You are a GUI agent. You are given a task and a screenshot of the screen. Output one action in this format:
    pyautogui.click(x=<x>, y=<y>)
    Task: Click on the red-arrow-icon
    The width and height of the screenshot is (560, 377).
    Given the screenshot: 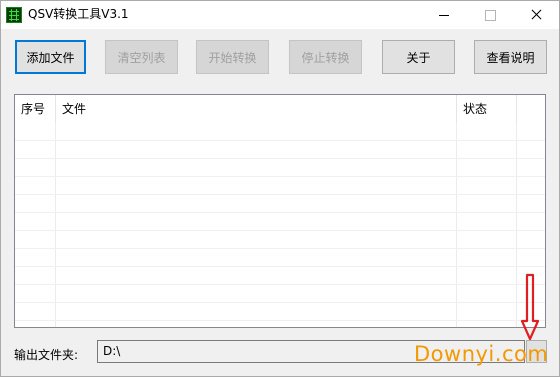 What is the action you would take?
    pyautogui.click(x=530, y=307)
    